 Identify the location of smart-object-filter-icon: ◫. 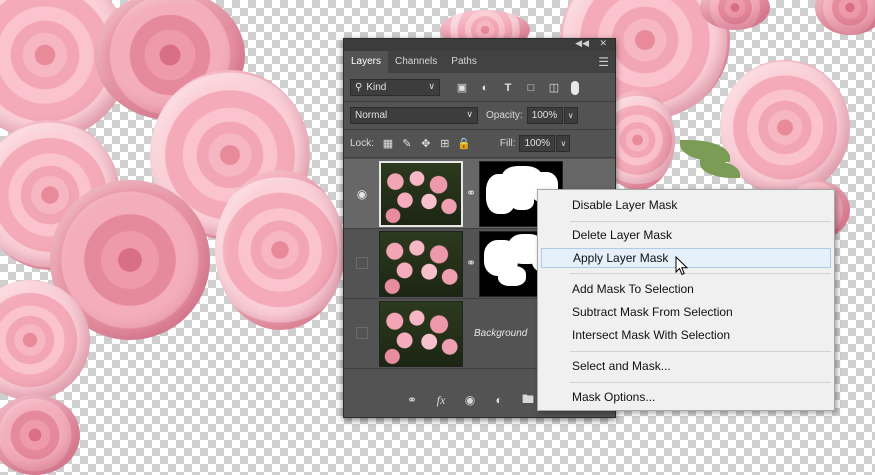
(554, 88).